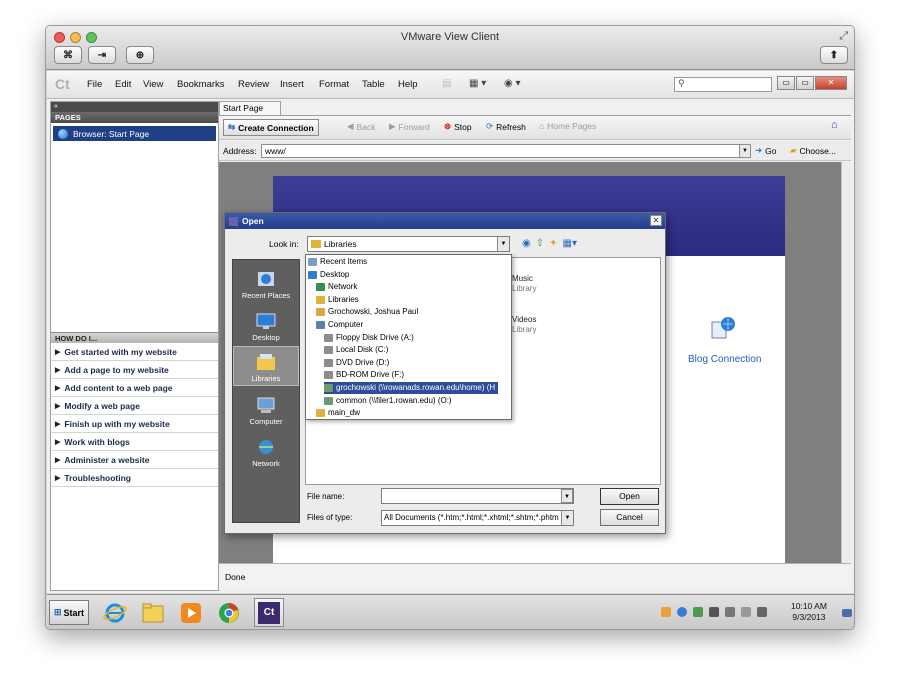  What do you see at coordinates (505, 151) in the screenshot?
I see `address-input: www/` at bounding box center [505, 151].